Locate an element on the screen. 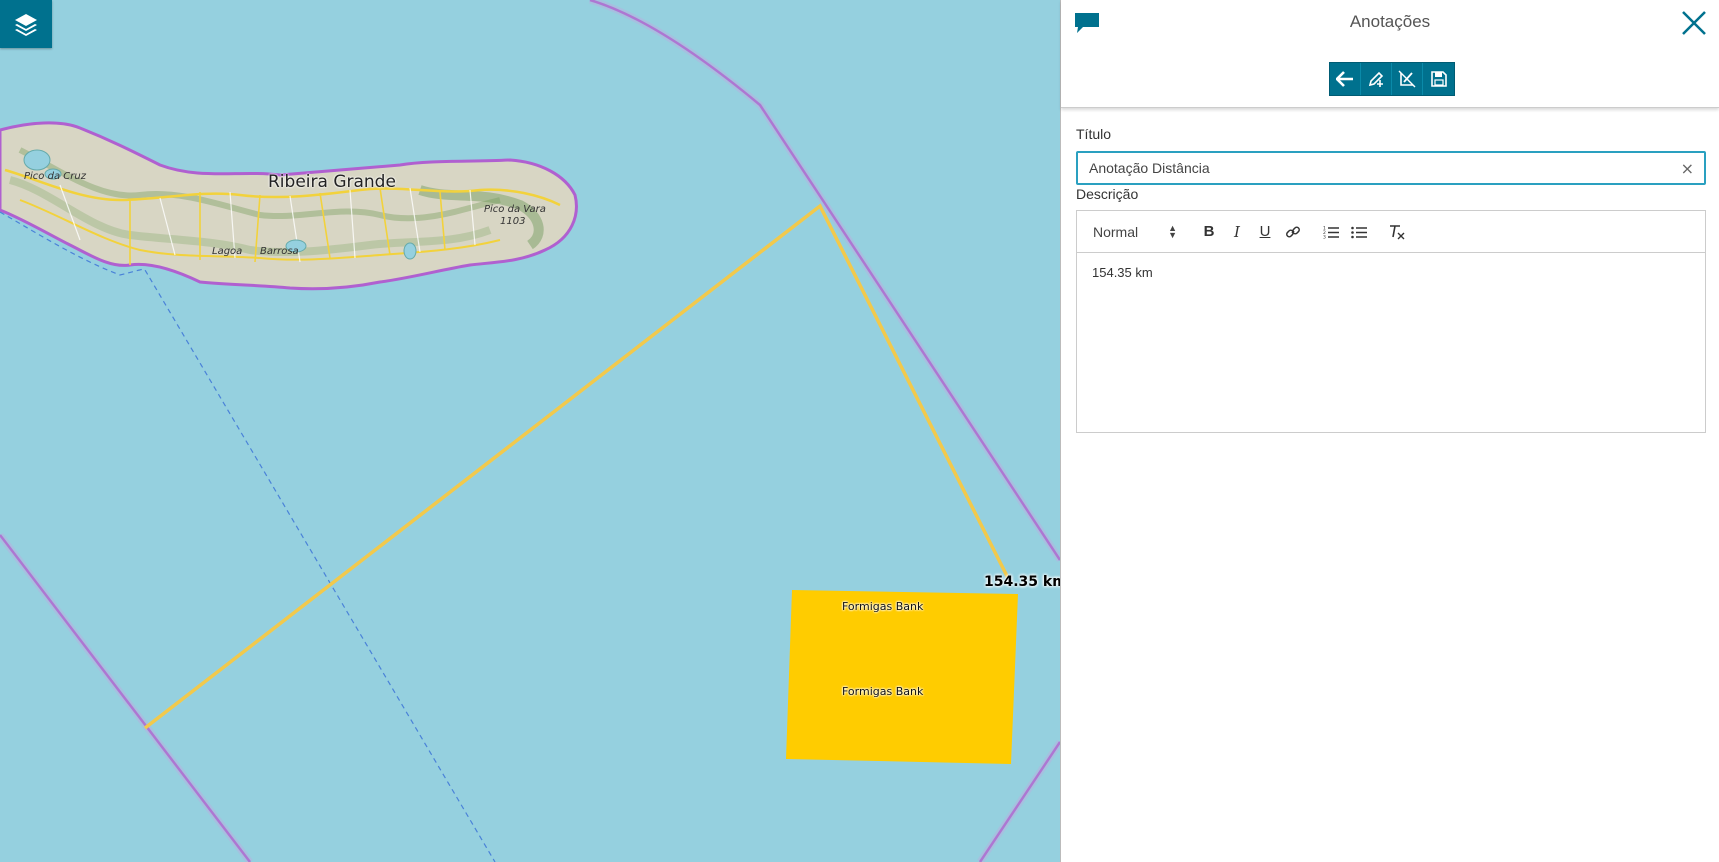  bold-button: B is located at coordinates (1209, 232).